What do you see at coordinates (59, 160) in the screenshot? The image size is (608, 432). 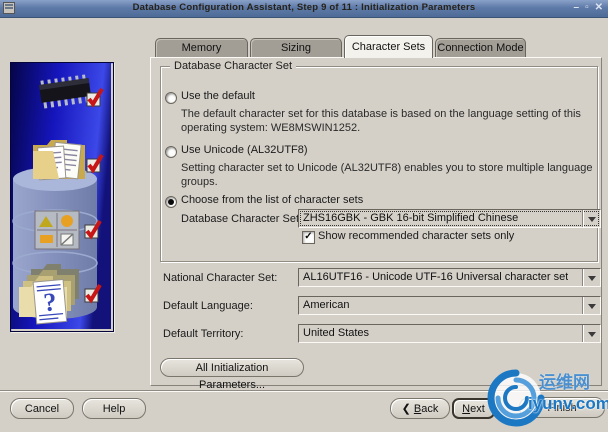 I see `folder-documents-icon` at bounding box center [59, 160].